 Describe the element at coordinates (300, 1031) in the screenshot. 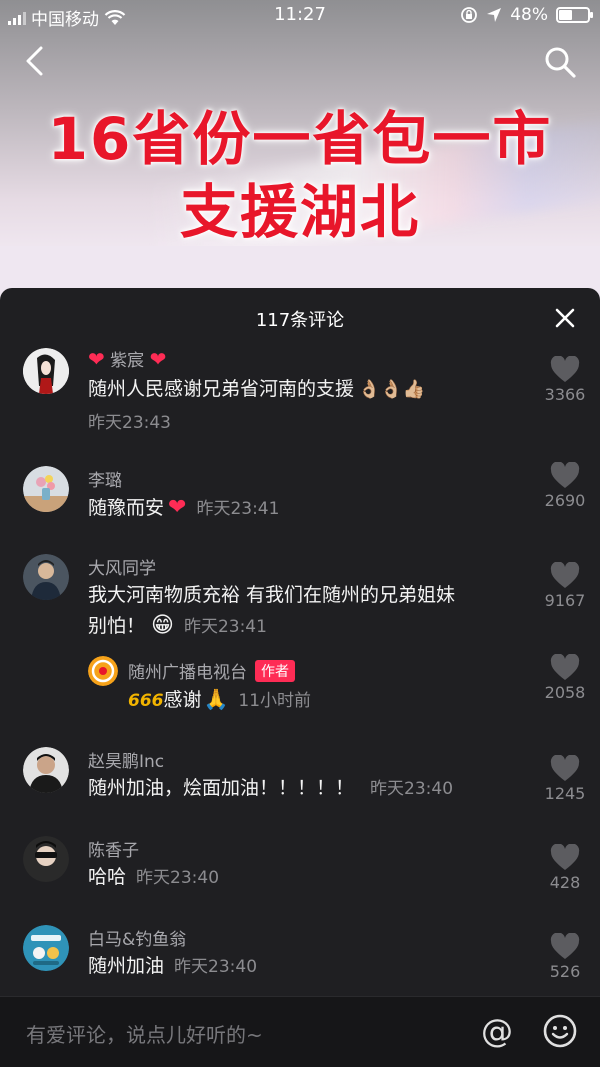

I see `comment-input-bar: 有爱评论，说点儿好听的~ @` at that location.